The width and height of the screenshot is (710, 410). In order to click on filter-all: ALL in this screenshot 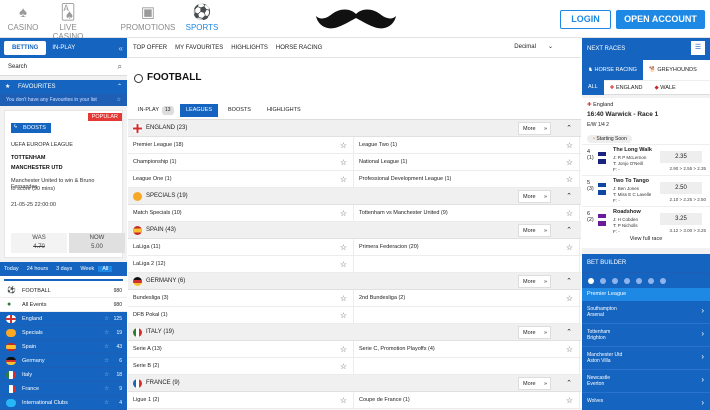, I will do `click(593, 87)`.